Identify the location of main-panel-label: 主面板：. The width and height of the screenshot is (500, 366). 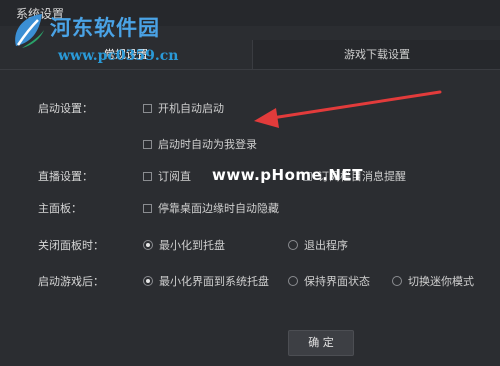
(60, 208).